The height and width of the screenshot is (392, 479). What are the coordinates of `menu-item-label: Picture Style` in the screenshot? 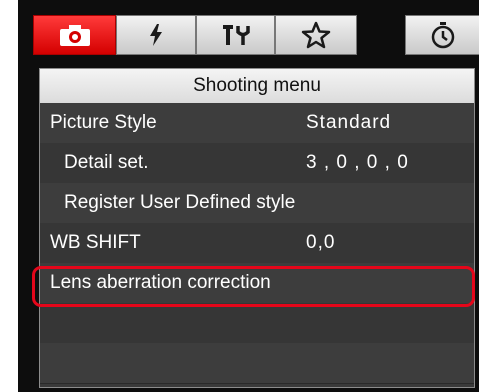 It's located at (103, 122).